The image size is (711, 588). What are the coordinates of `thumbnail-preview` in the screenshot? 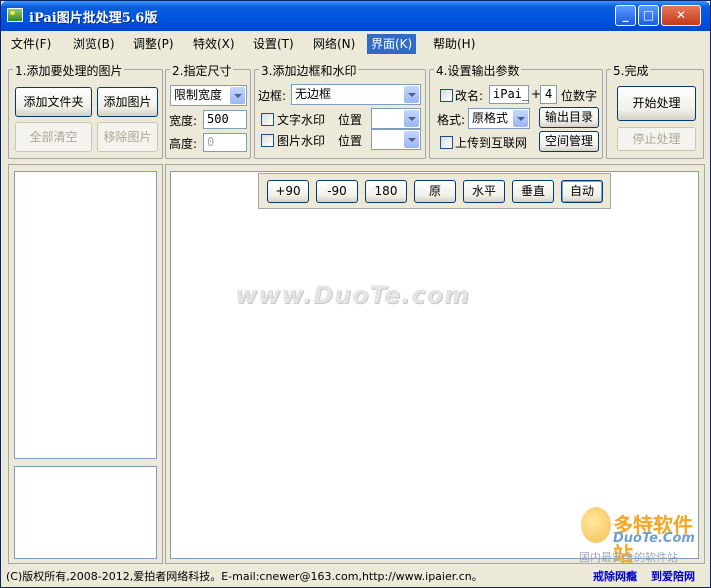 It's located at (85, 512).